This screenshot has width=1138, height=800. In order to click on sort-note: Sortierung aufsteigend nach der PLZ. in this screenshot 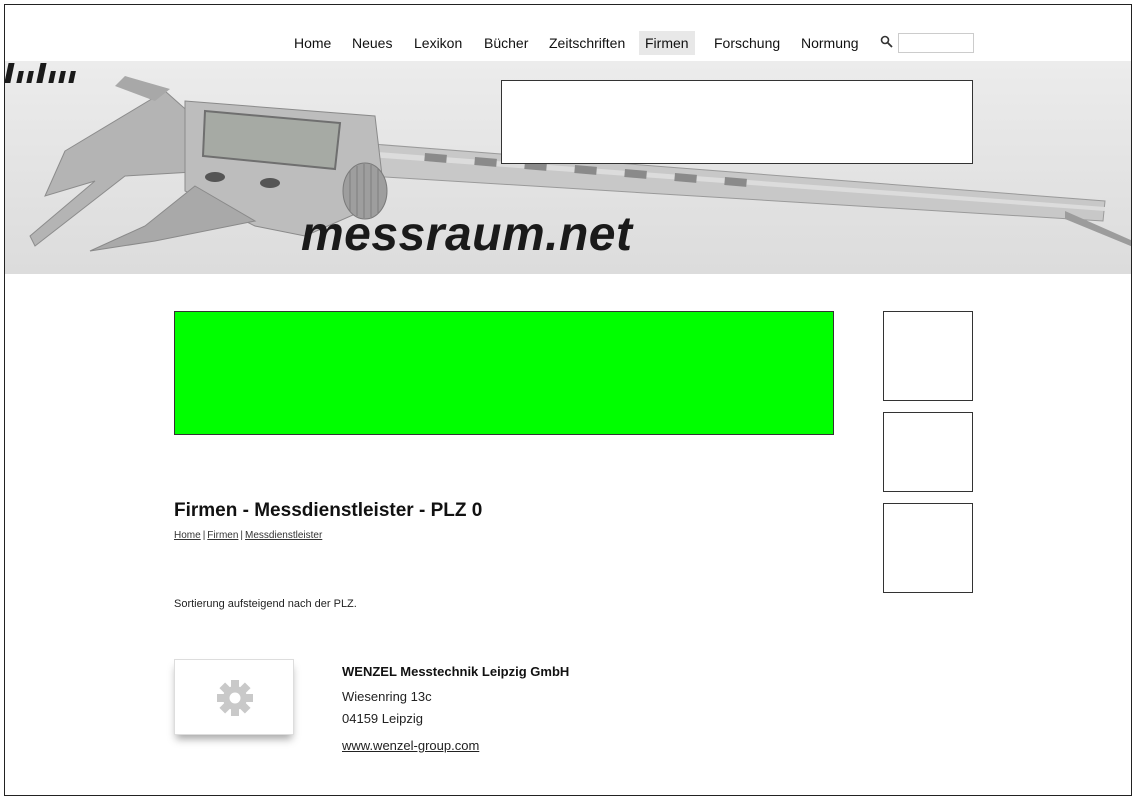, I will do `click(265, 604)`.